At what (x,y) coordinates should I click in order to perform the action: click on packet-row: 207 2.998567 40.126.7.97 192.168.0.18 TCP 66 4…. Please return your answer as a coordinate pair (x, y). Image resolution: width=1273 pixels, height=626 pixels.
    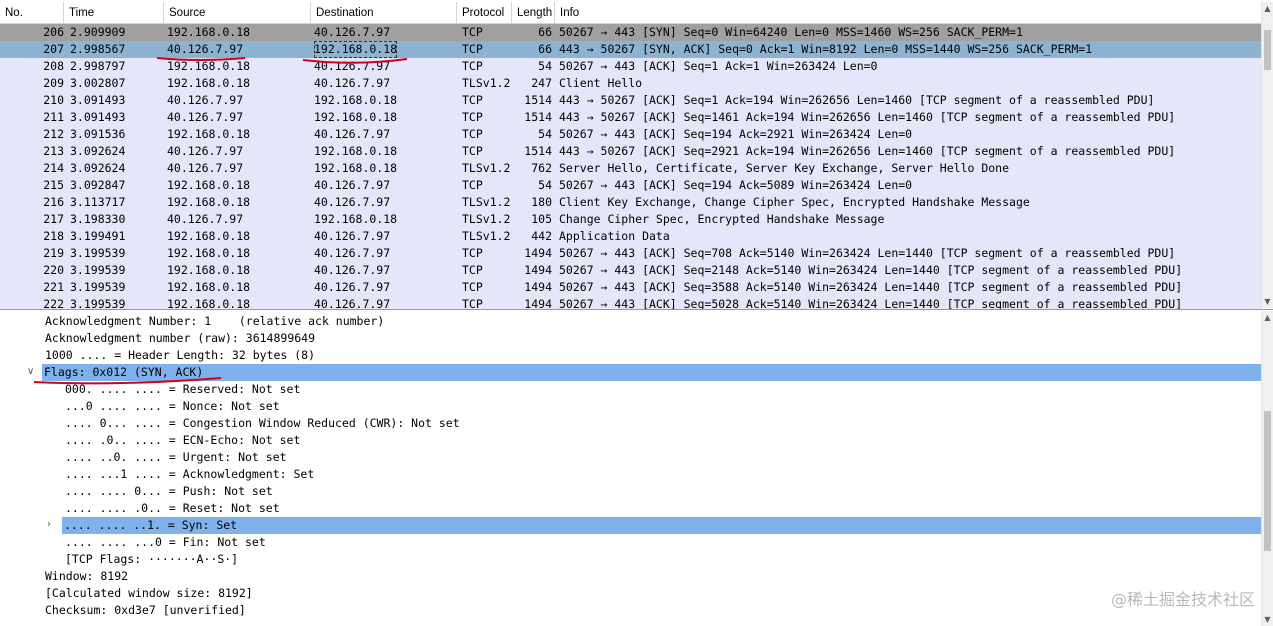
    Looking at the image, I should click on (631, 49).